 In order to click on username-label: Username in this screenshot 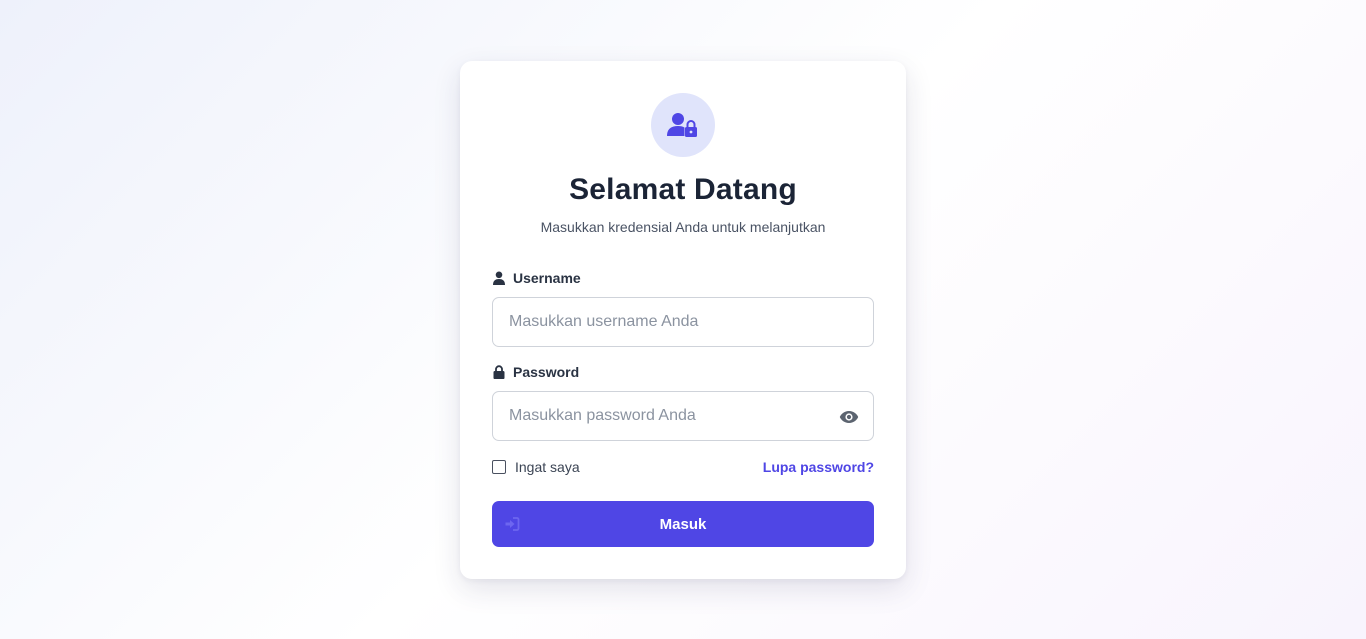, I will do `click(536, 278)`.